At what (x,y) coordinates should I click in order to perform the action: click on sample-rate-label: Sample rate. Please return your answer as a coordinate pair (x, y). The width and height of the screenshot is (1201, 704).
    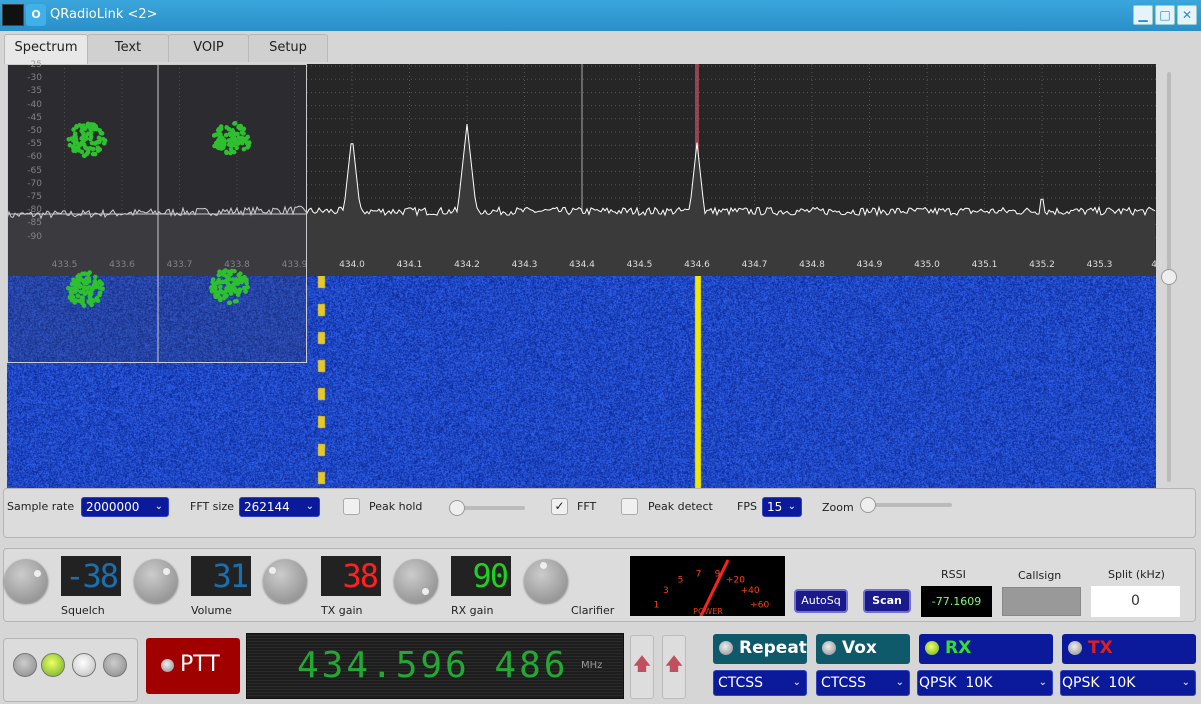
    Looking at the image, I should click on (41, 506).